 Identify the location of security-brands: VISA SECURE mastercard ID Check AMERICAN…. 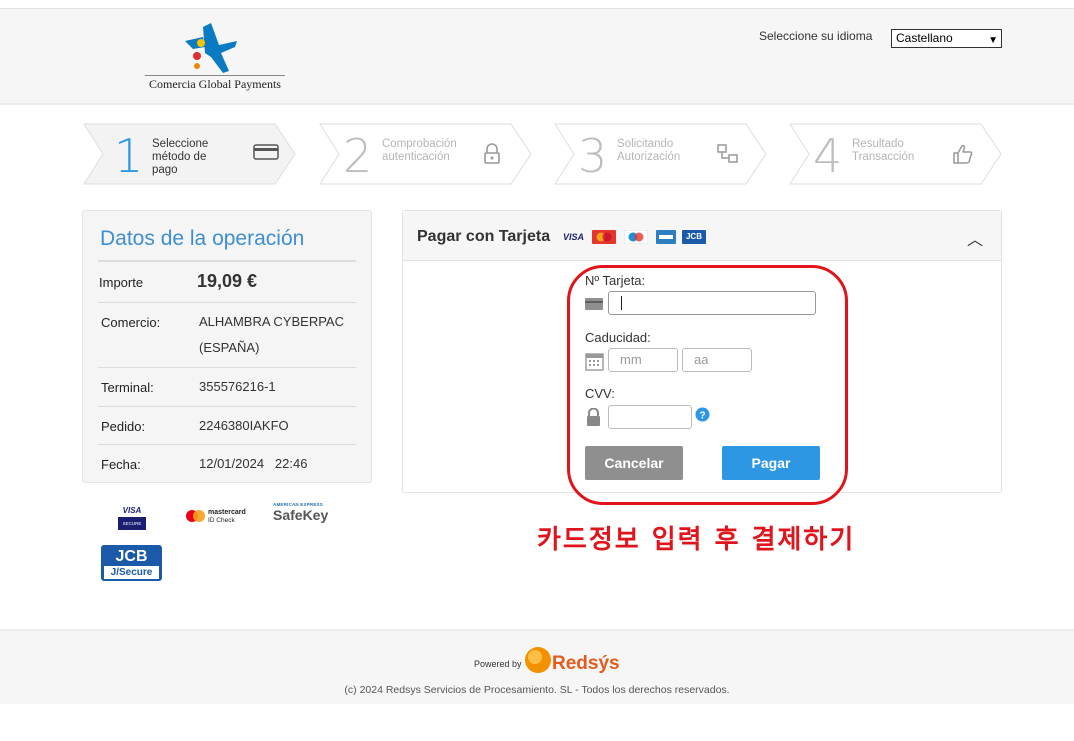
(227, 545).